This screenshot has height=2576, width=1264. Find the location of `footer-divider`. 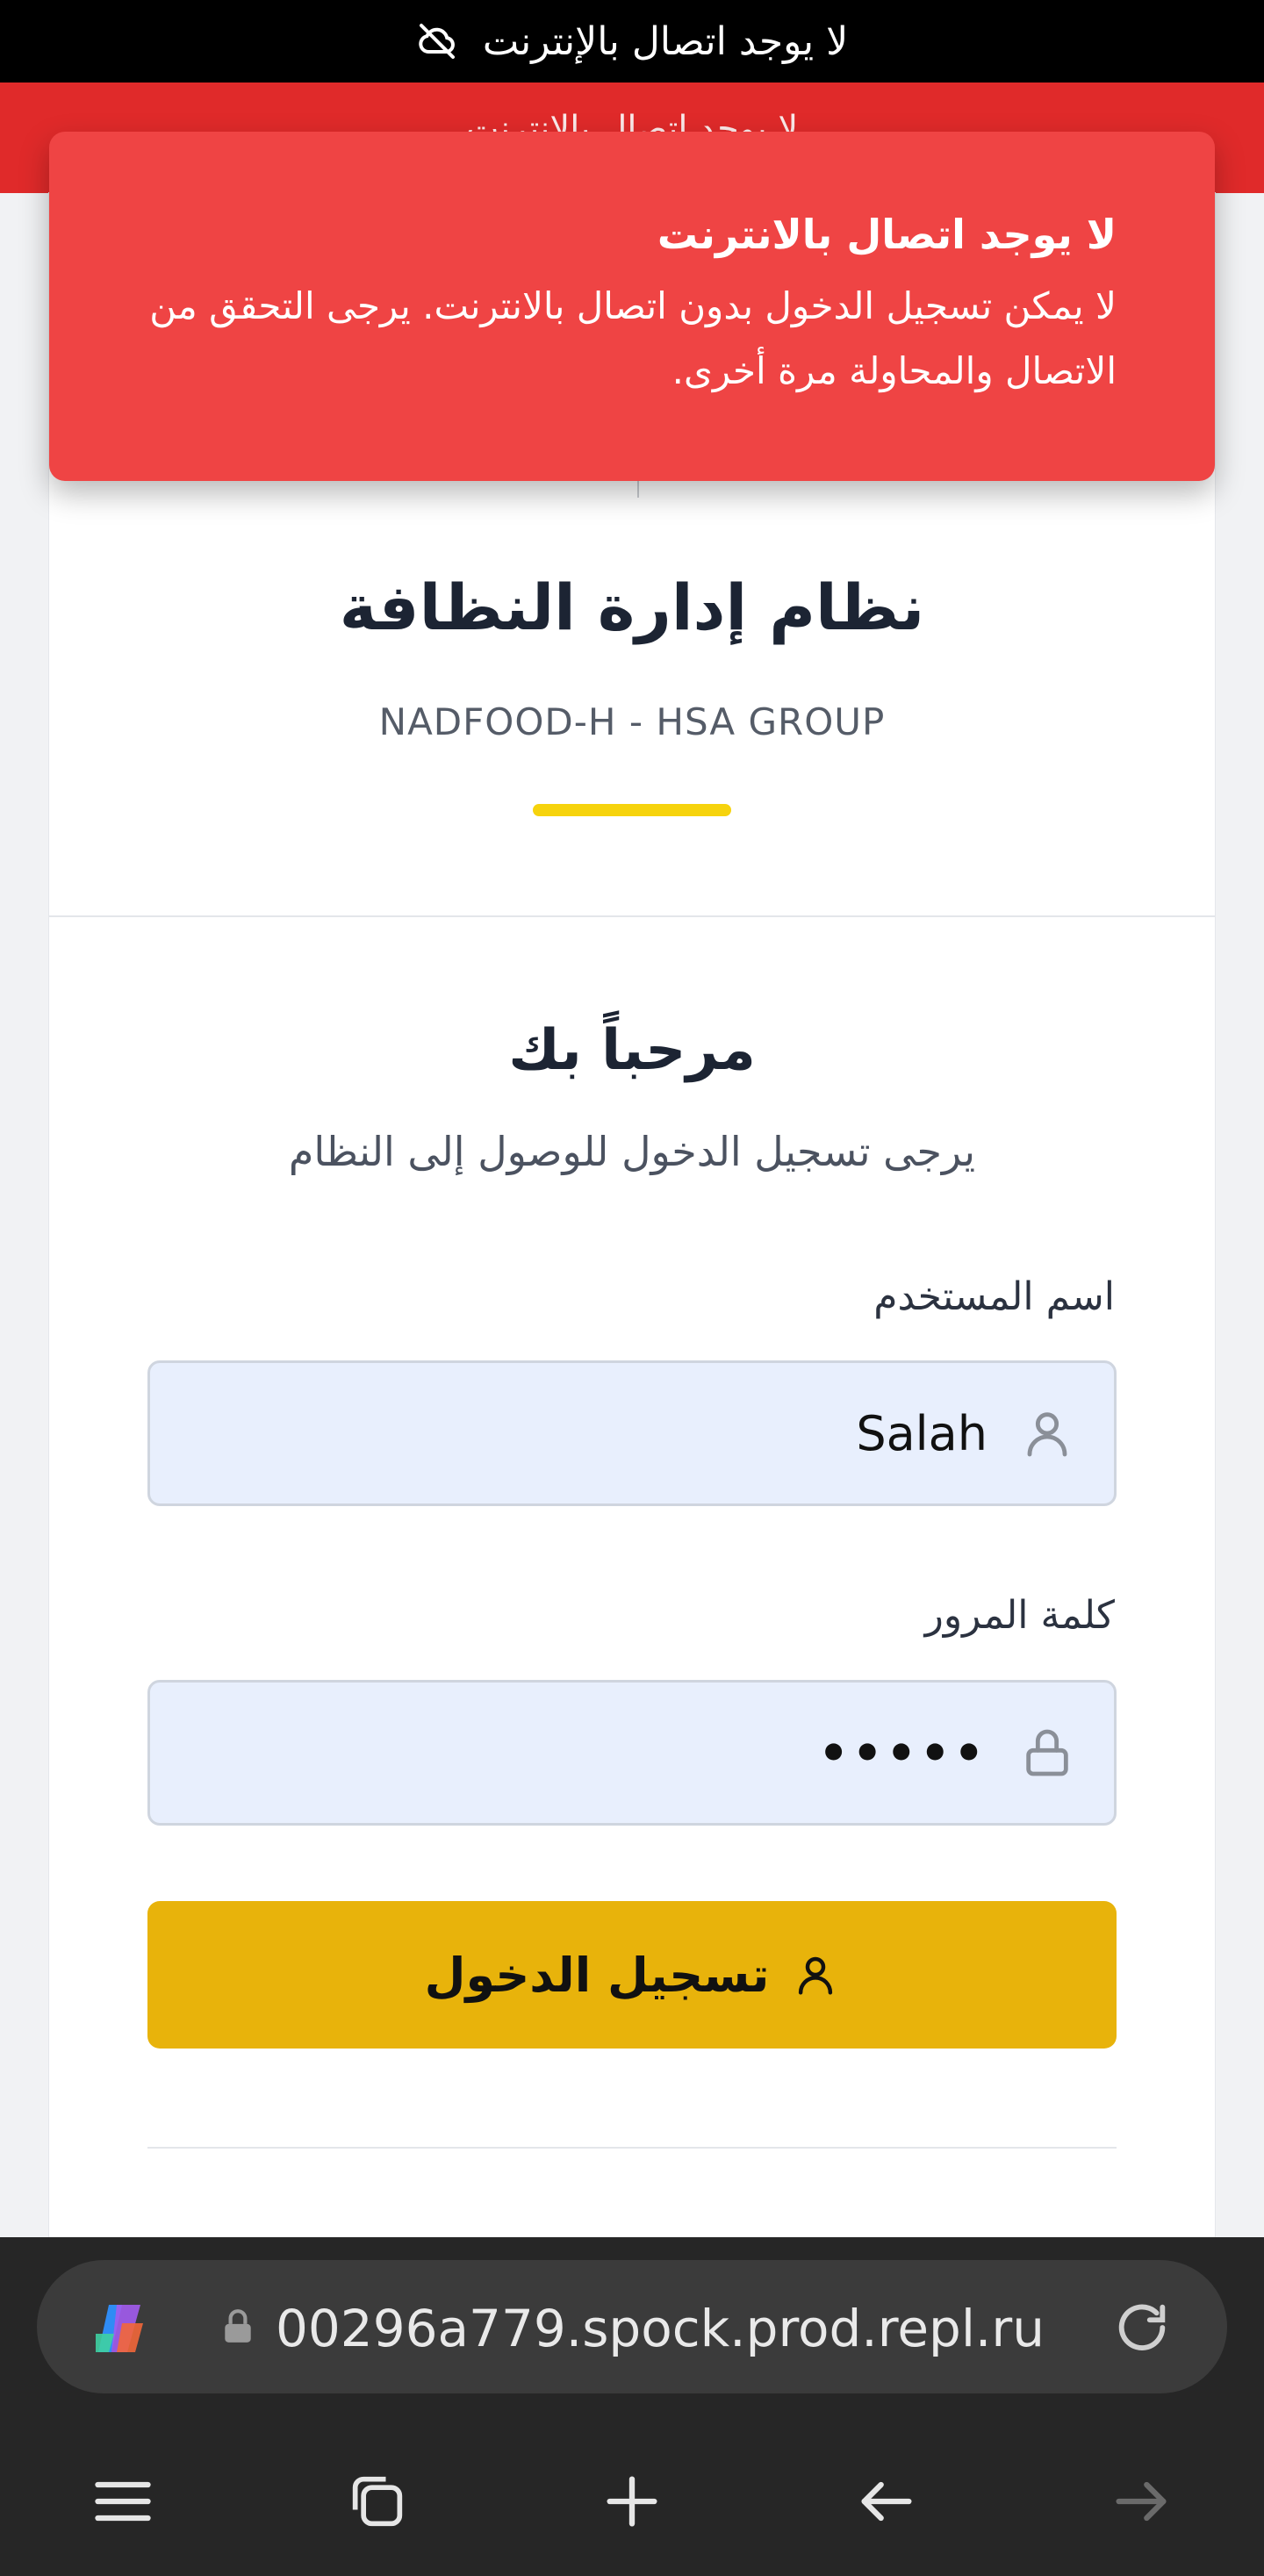

footer-divider is located at coordinates (632, 2148).